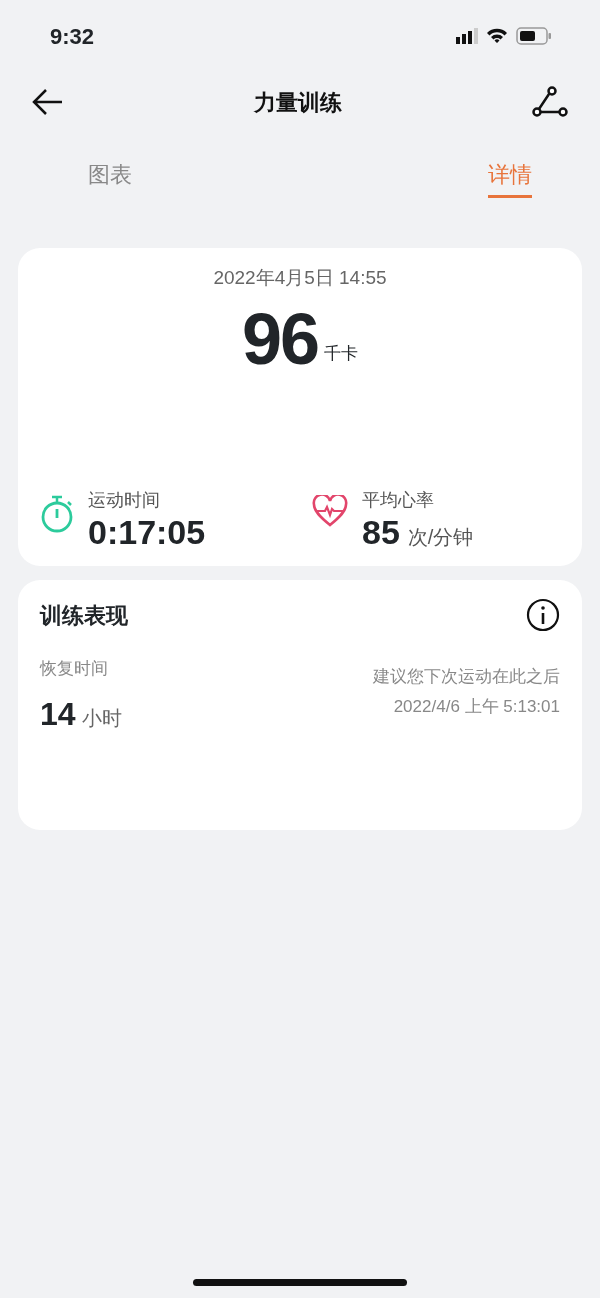 Image resolution: width=600 pixels, height=1298 pixels. I want to click on page-title: 力量训练, so click(298, 102).